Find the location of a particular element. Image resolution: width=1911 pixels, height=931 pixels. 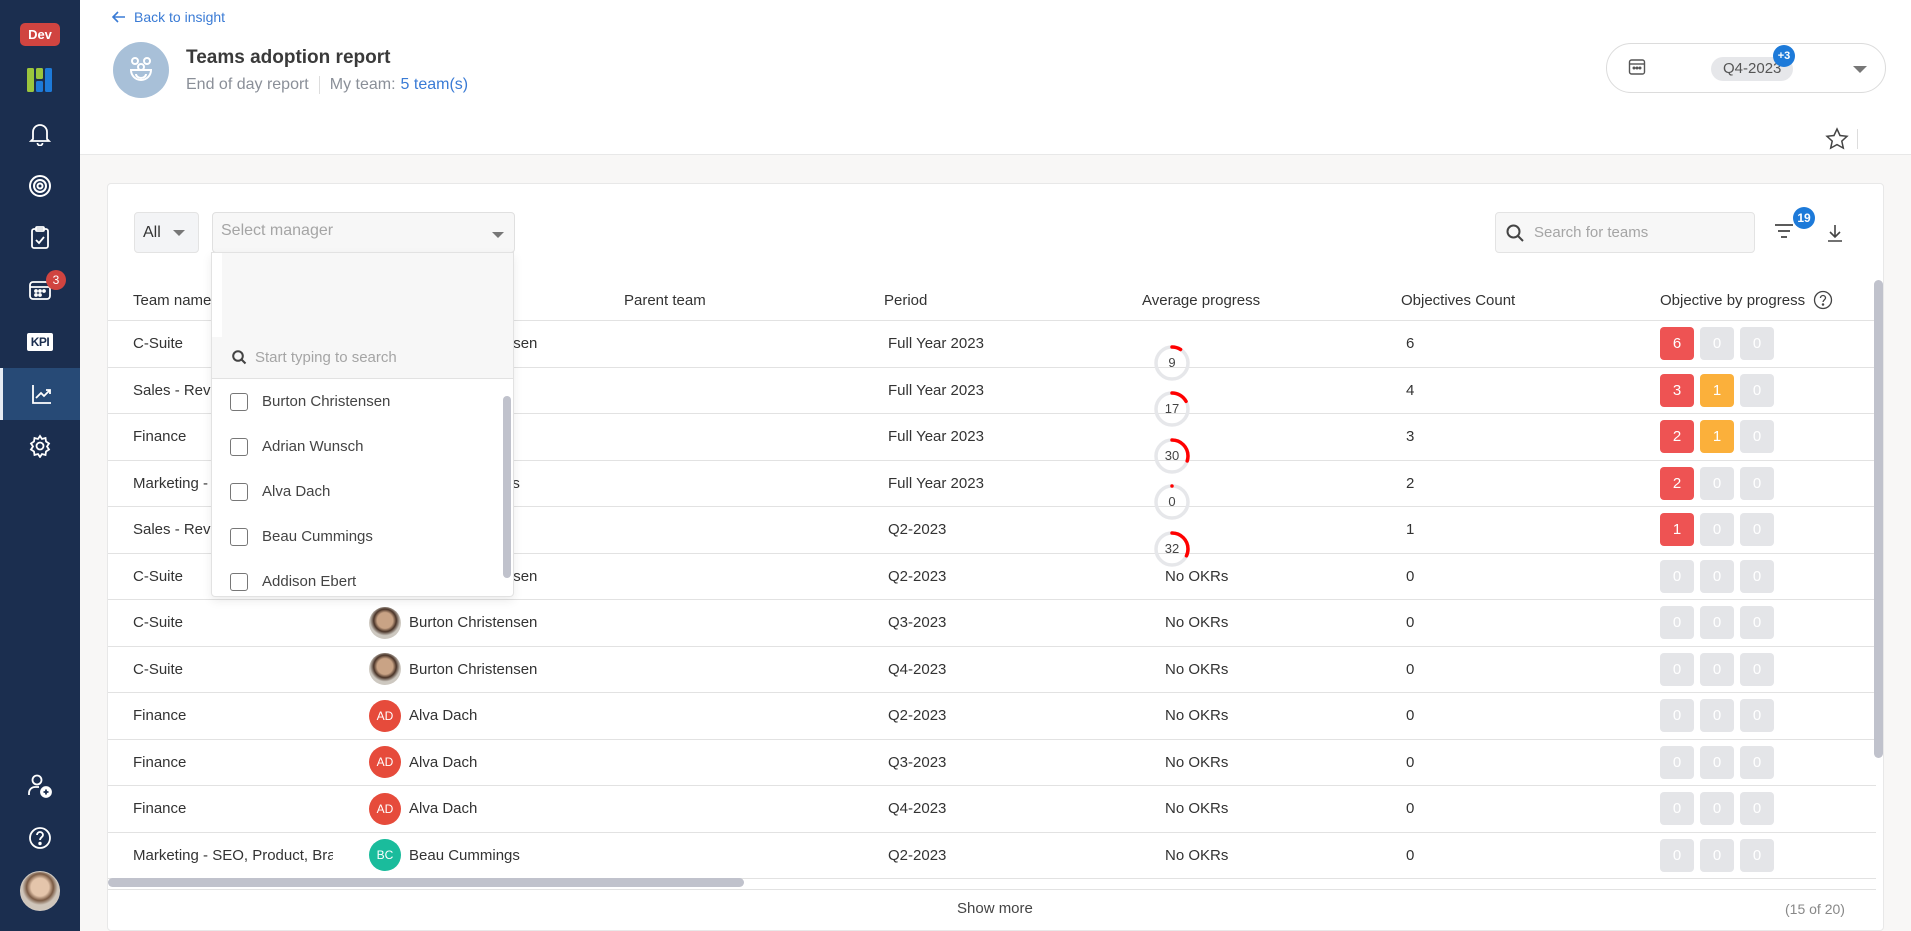

behind-pill: 3 is located at coordinates (1677, 390).